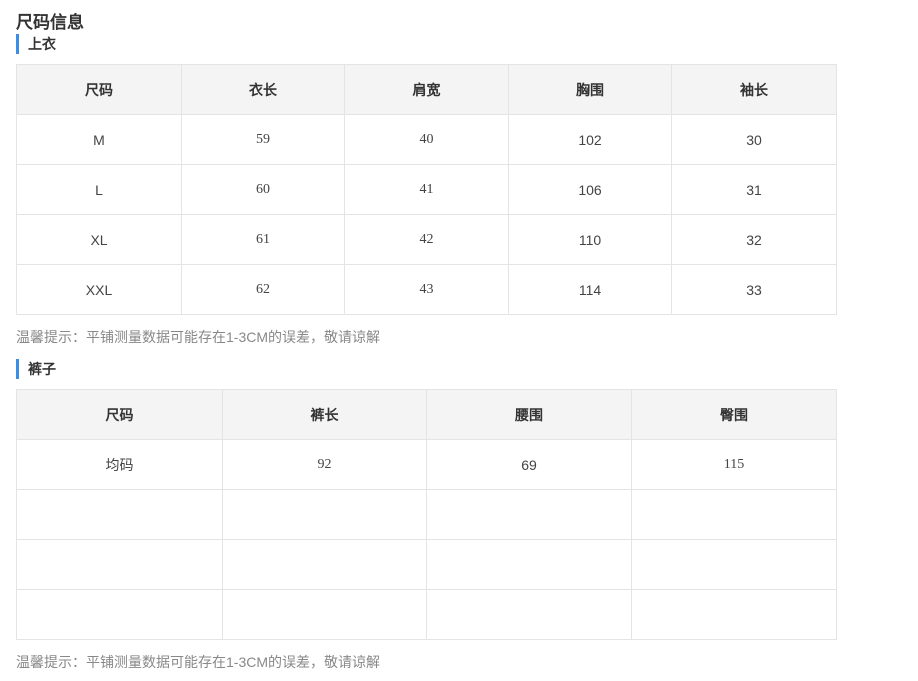 This screenshot has height=681, width=918. Describe the element at coordinates (590, 139) in the screenshot. I see `cell-chest: 102` at that location.